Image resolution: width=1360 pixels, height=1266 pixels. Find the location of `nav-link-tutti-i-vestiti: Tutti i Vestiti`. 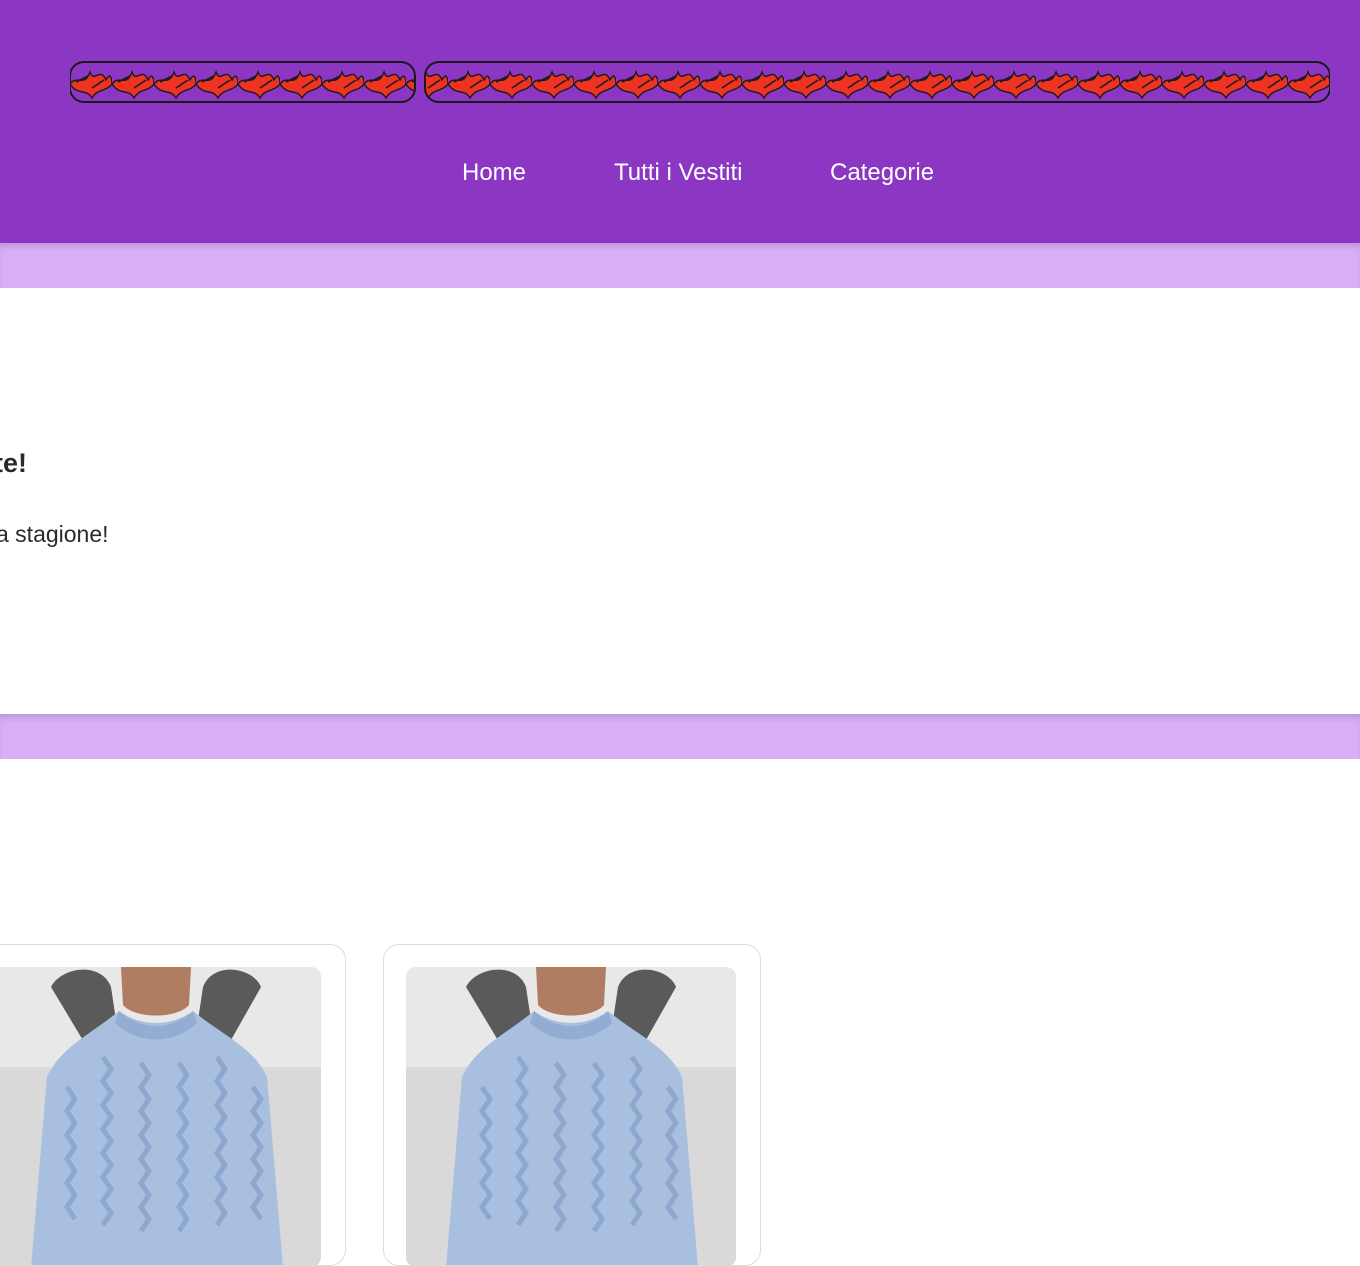

nav-link-tutti-i-vestiti: Tutti i Vestiti is located at coordinates (678, 173).